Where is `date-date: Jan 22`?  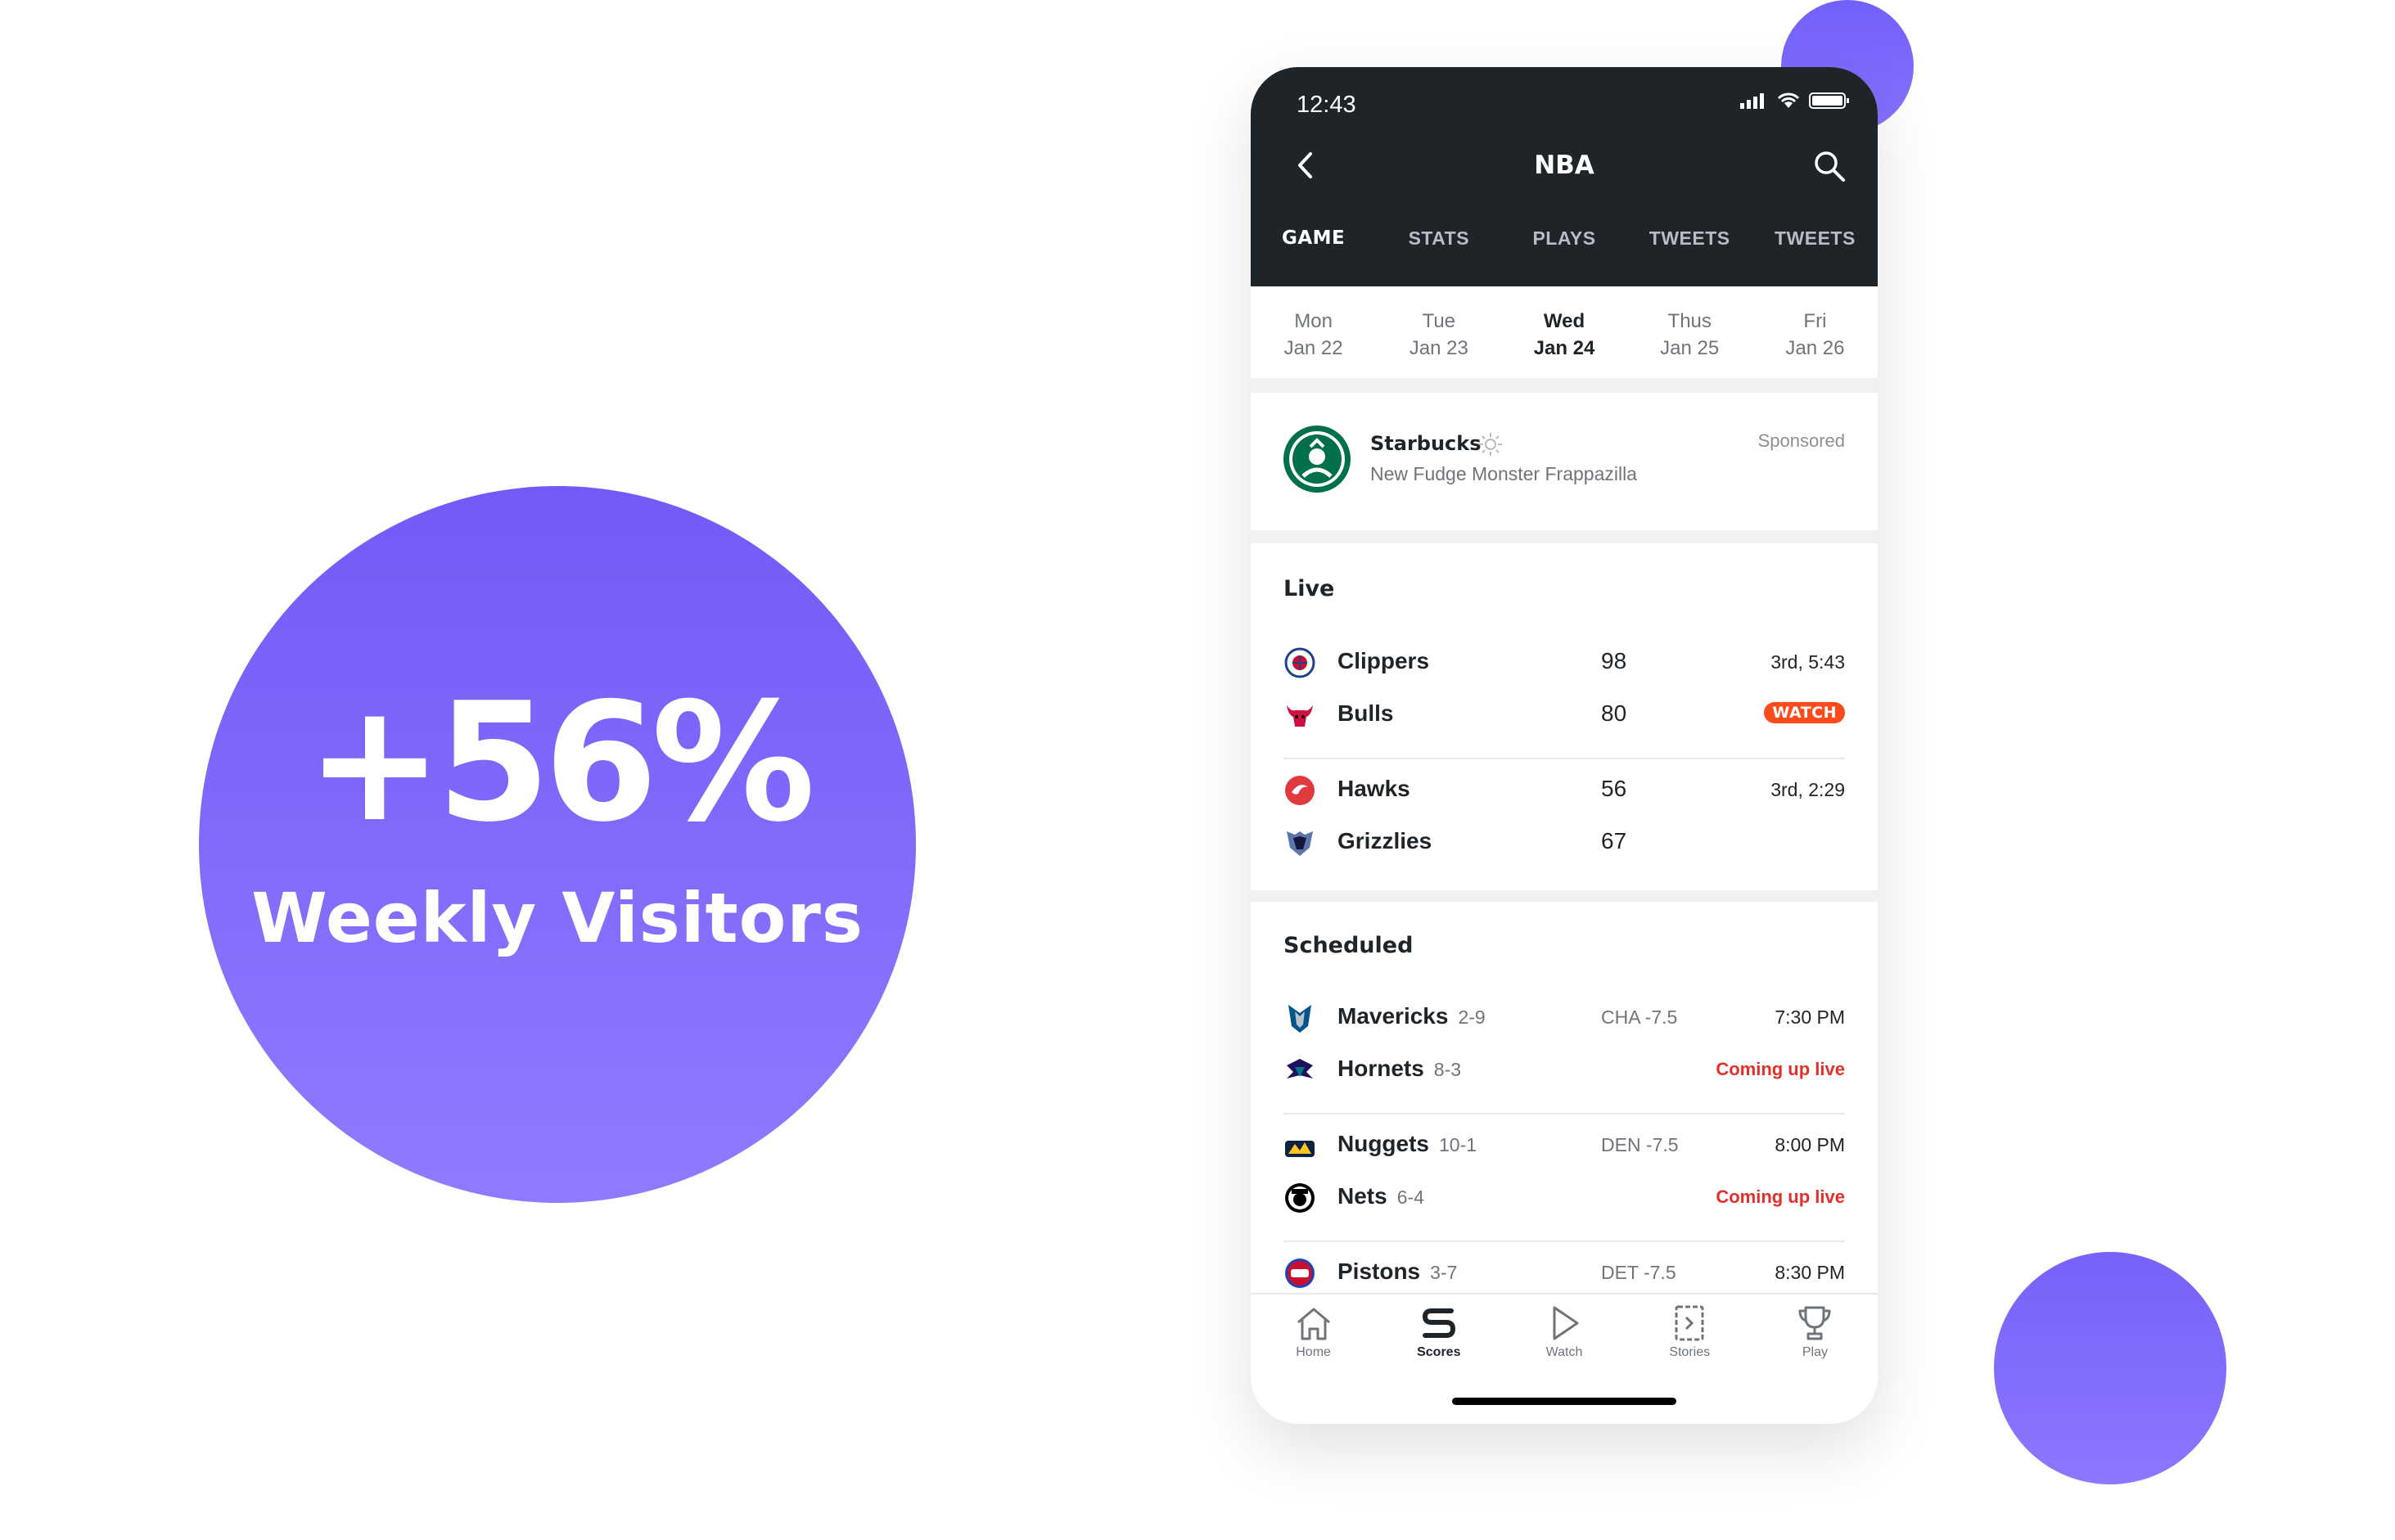
date-date: Jan 22 is located at coordinates (1313, 348).